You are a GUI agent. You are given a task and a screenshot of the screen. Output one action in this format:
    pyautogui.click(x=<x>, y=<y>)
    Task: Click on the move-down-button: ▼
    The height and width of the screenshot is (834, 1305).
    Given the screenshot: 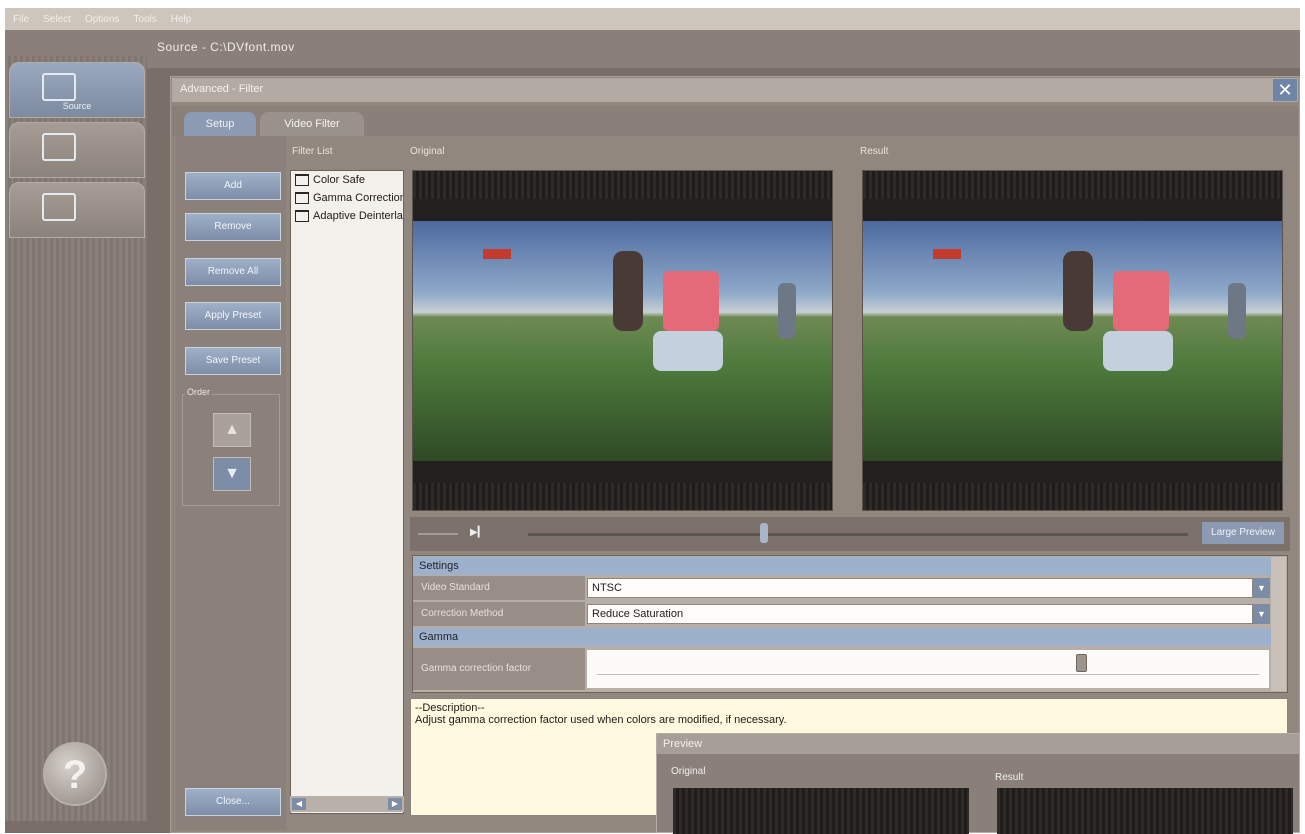 What is the action you would take?
    pyautogui.click(x=232, y=474)
    